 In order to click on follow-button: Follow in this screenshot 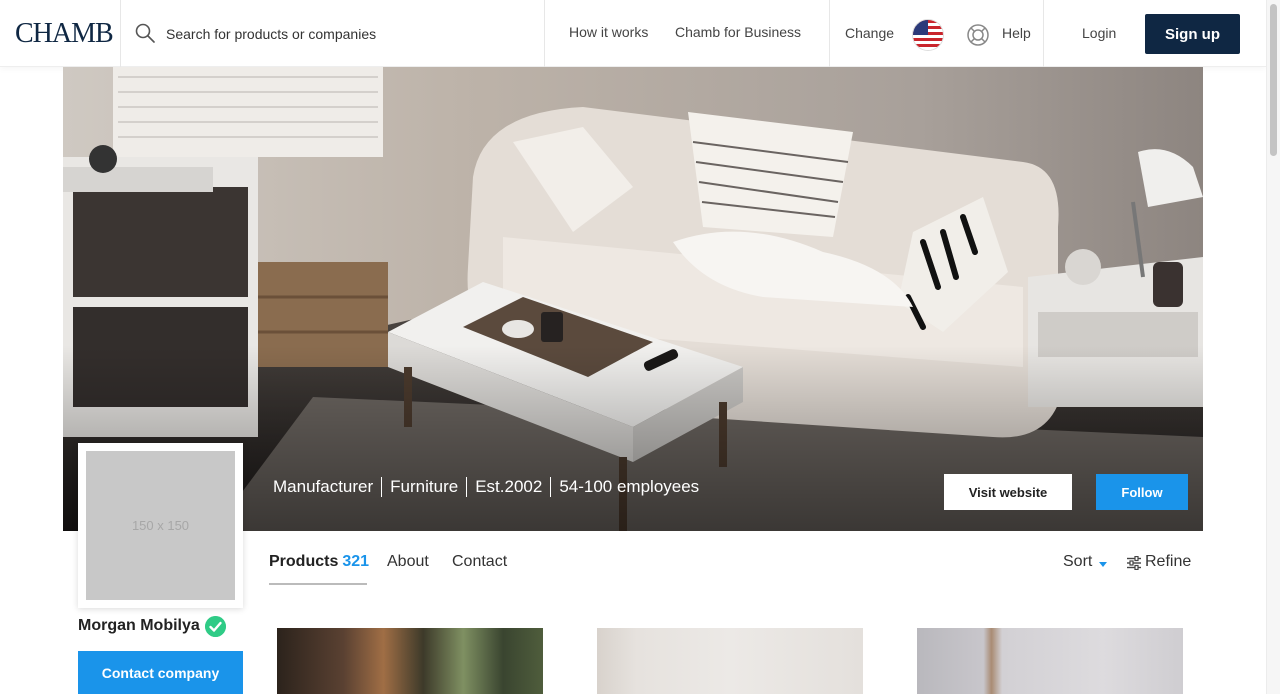, I will do `click(1142, 492)`.